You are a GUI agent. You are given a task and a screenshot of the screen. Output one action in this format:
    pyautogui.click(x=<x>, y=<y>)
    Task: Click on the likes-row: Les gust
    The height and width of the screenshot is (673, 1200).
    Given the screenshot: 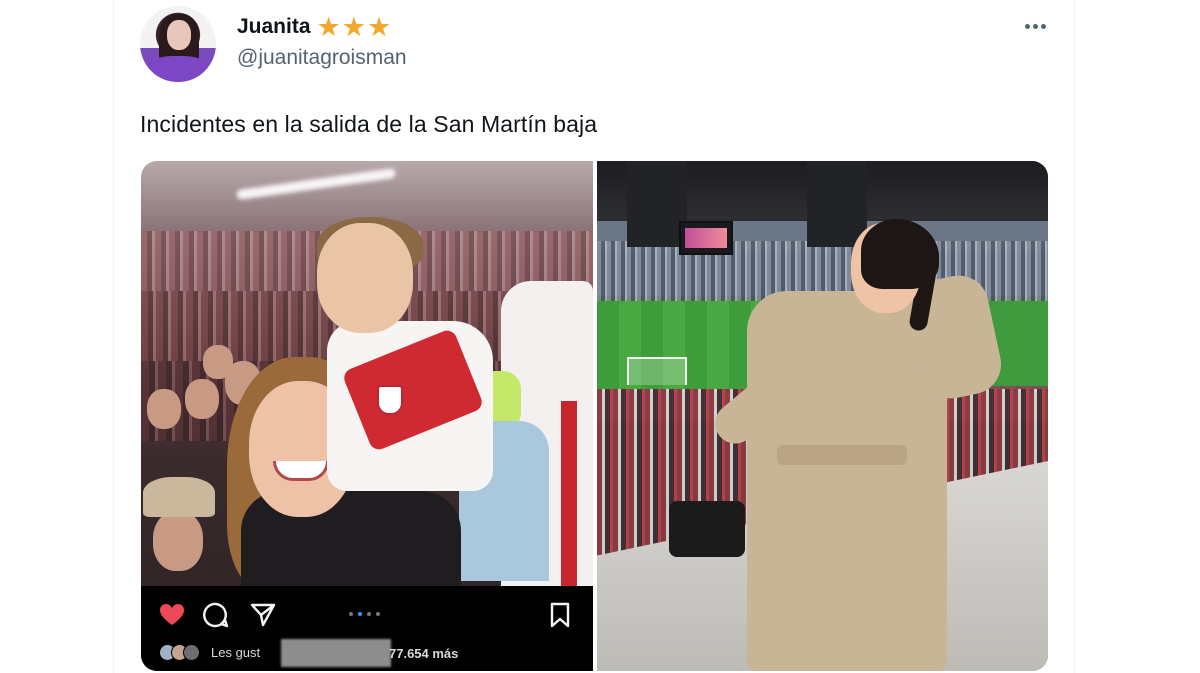 What is the action you would take?
    pyautogui.click(x=209, y=652)
    